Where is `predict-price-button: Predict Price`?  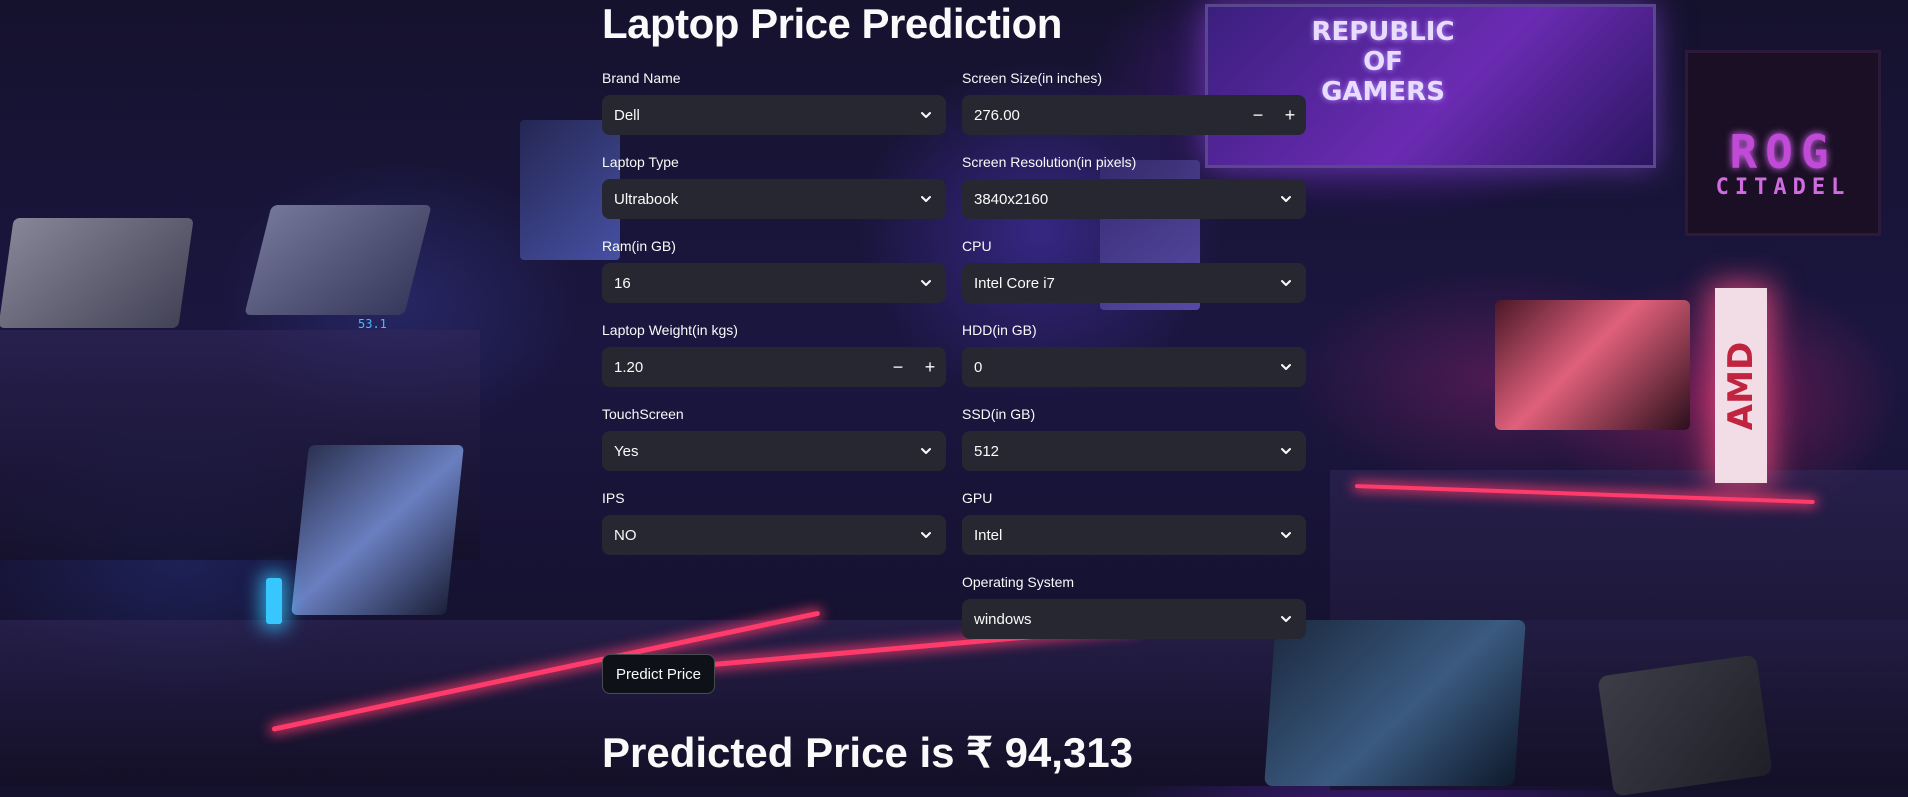 predict-price-button: Predict Price is located at coordinates (659, 674).